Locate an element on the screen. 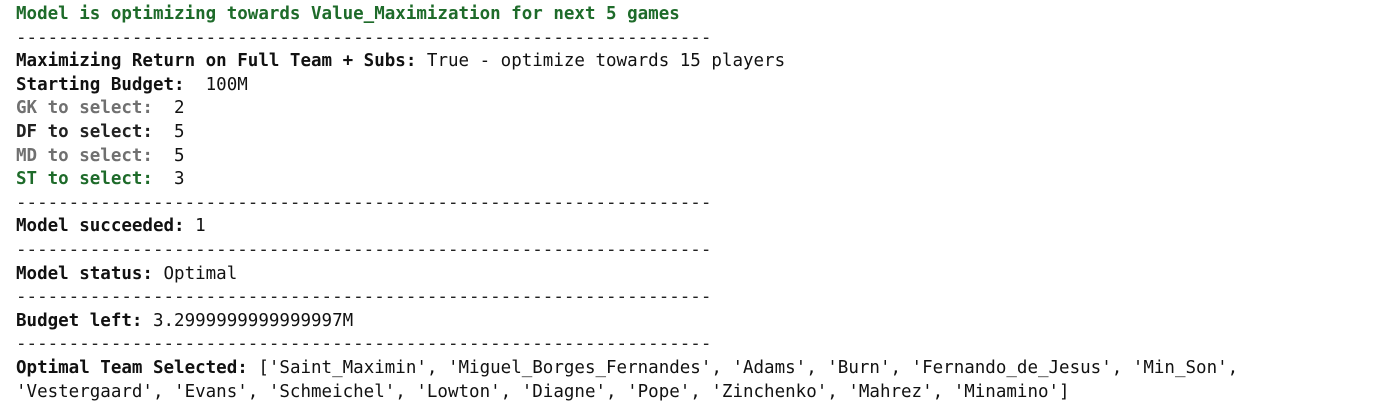 This screenshot has width=1400, height=410. df-label: DF to select: is located at coordinates (84, 131).